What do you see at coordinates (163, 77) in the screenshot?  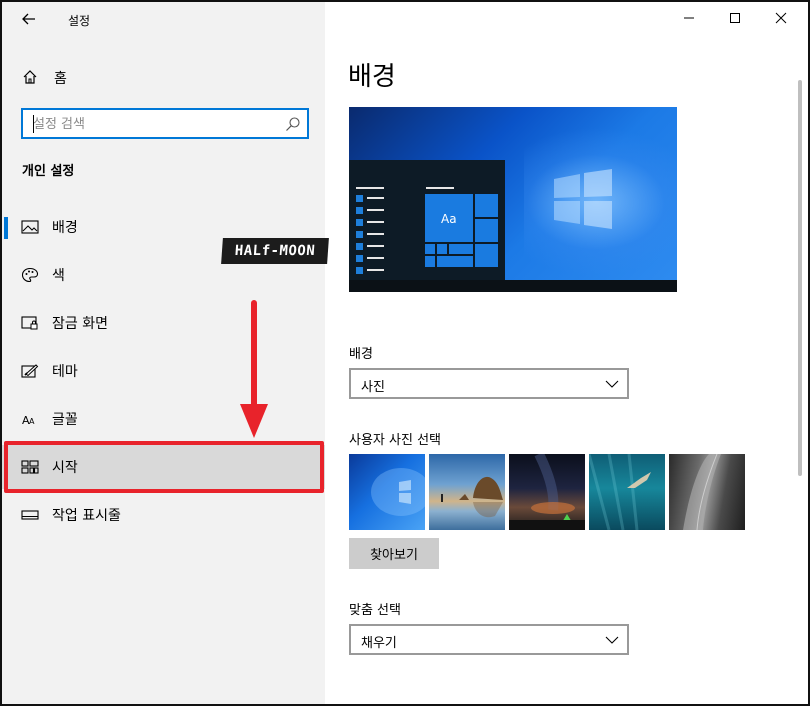 I see `sidebar-item-home: 홈` at bounding box center [163, 77].